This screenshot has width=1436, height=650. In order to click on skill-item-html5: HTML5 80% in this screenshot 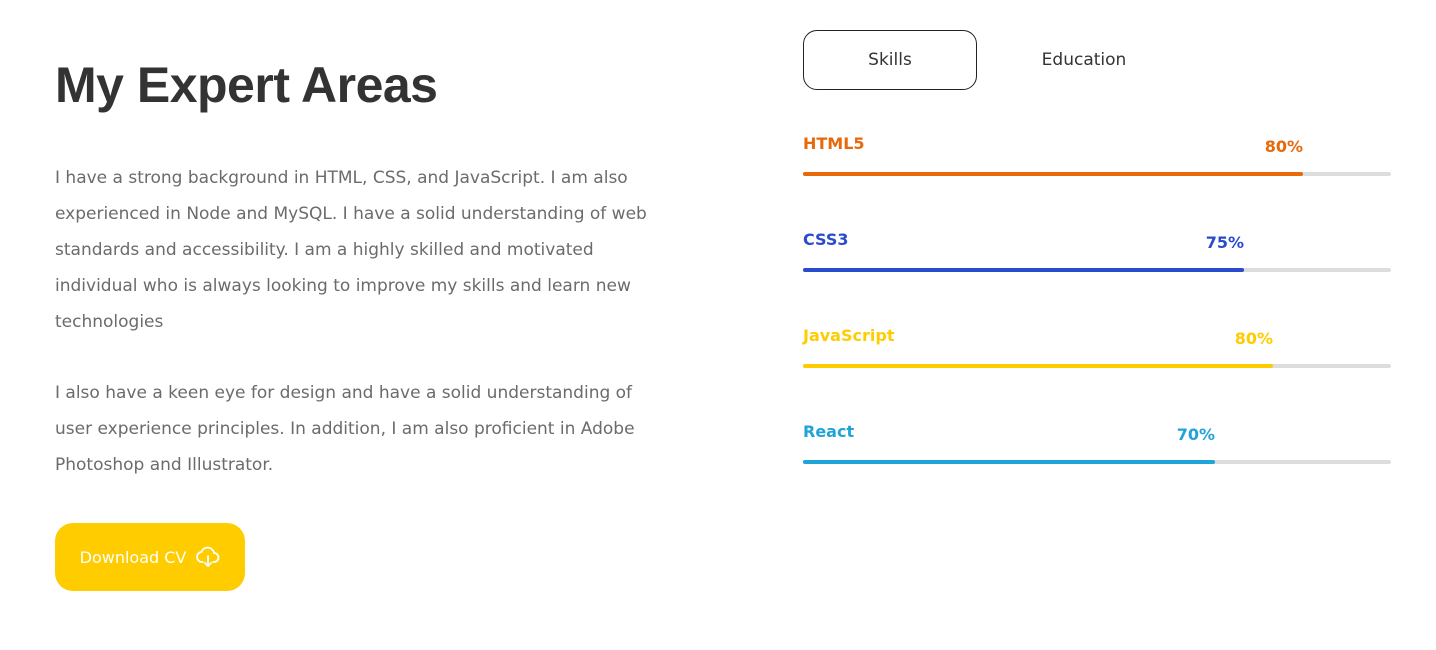, I will do `click(1097, 159)`.